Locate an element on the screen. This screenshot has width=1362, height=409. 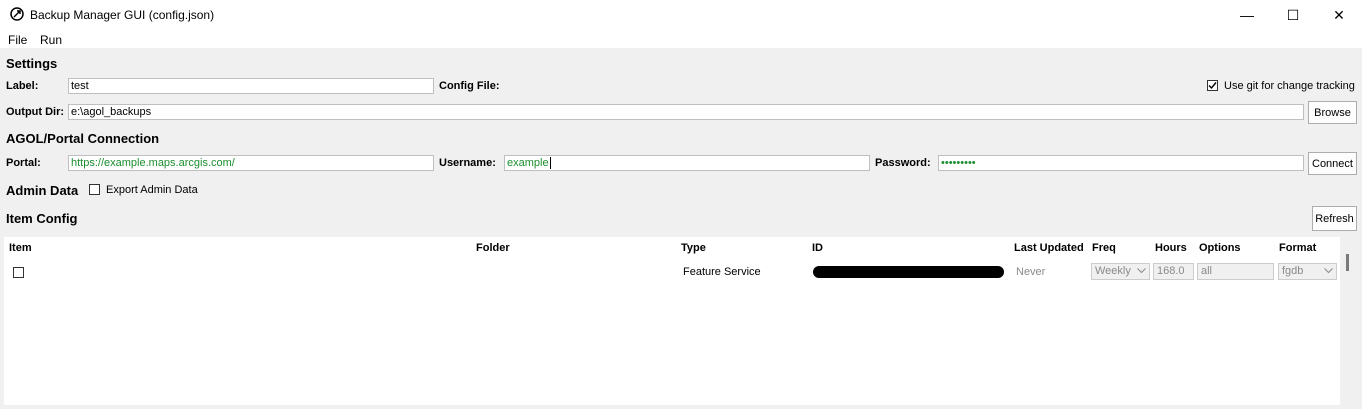
username-input: example is located at coordinates (687, 163).